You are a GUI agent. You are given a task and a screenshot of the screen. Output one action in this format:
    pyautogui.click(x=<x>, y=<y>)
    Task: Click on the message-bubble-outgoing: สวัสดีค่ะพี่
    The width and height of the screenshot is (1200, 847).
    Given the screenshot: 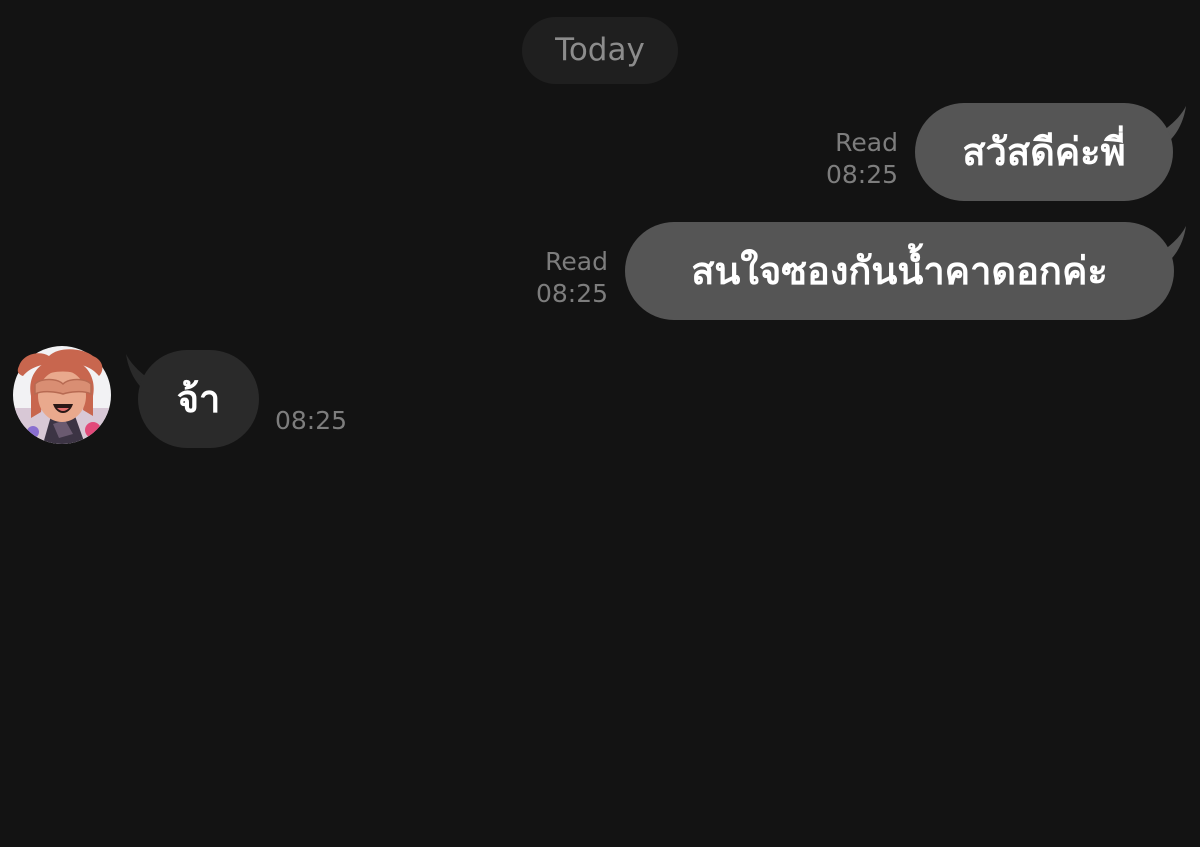 What is the action you would take?
    pyautogui.click(x=1044, y=152)
    